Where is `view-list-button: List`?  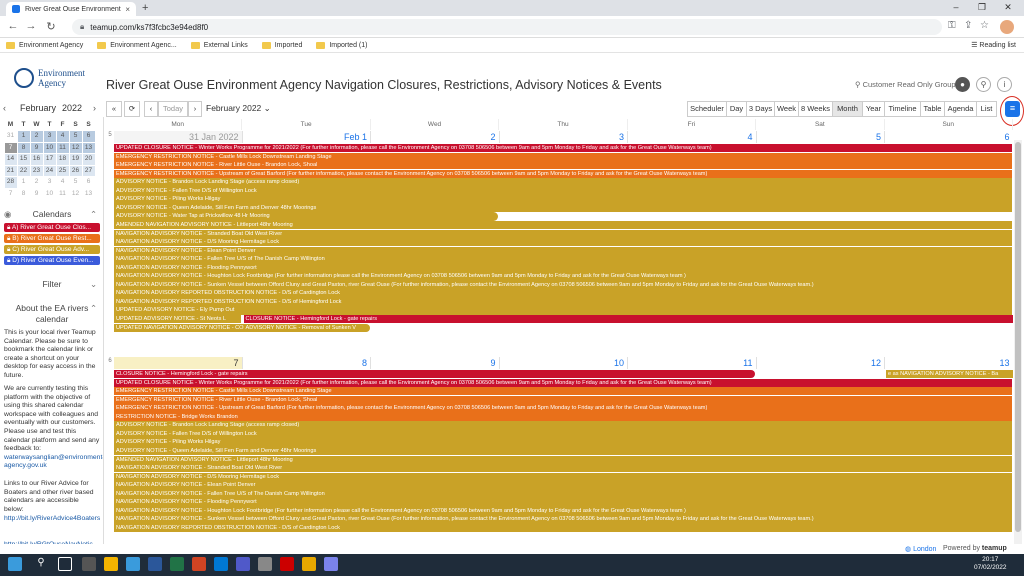
view-list-button: List is located at coordinates (987, 109).